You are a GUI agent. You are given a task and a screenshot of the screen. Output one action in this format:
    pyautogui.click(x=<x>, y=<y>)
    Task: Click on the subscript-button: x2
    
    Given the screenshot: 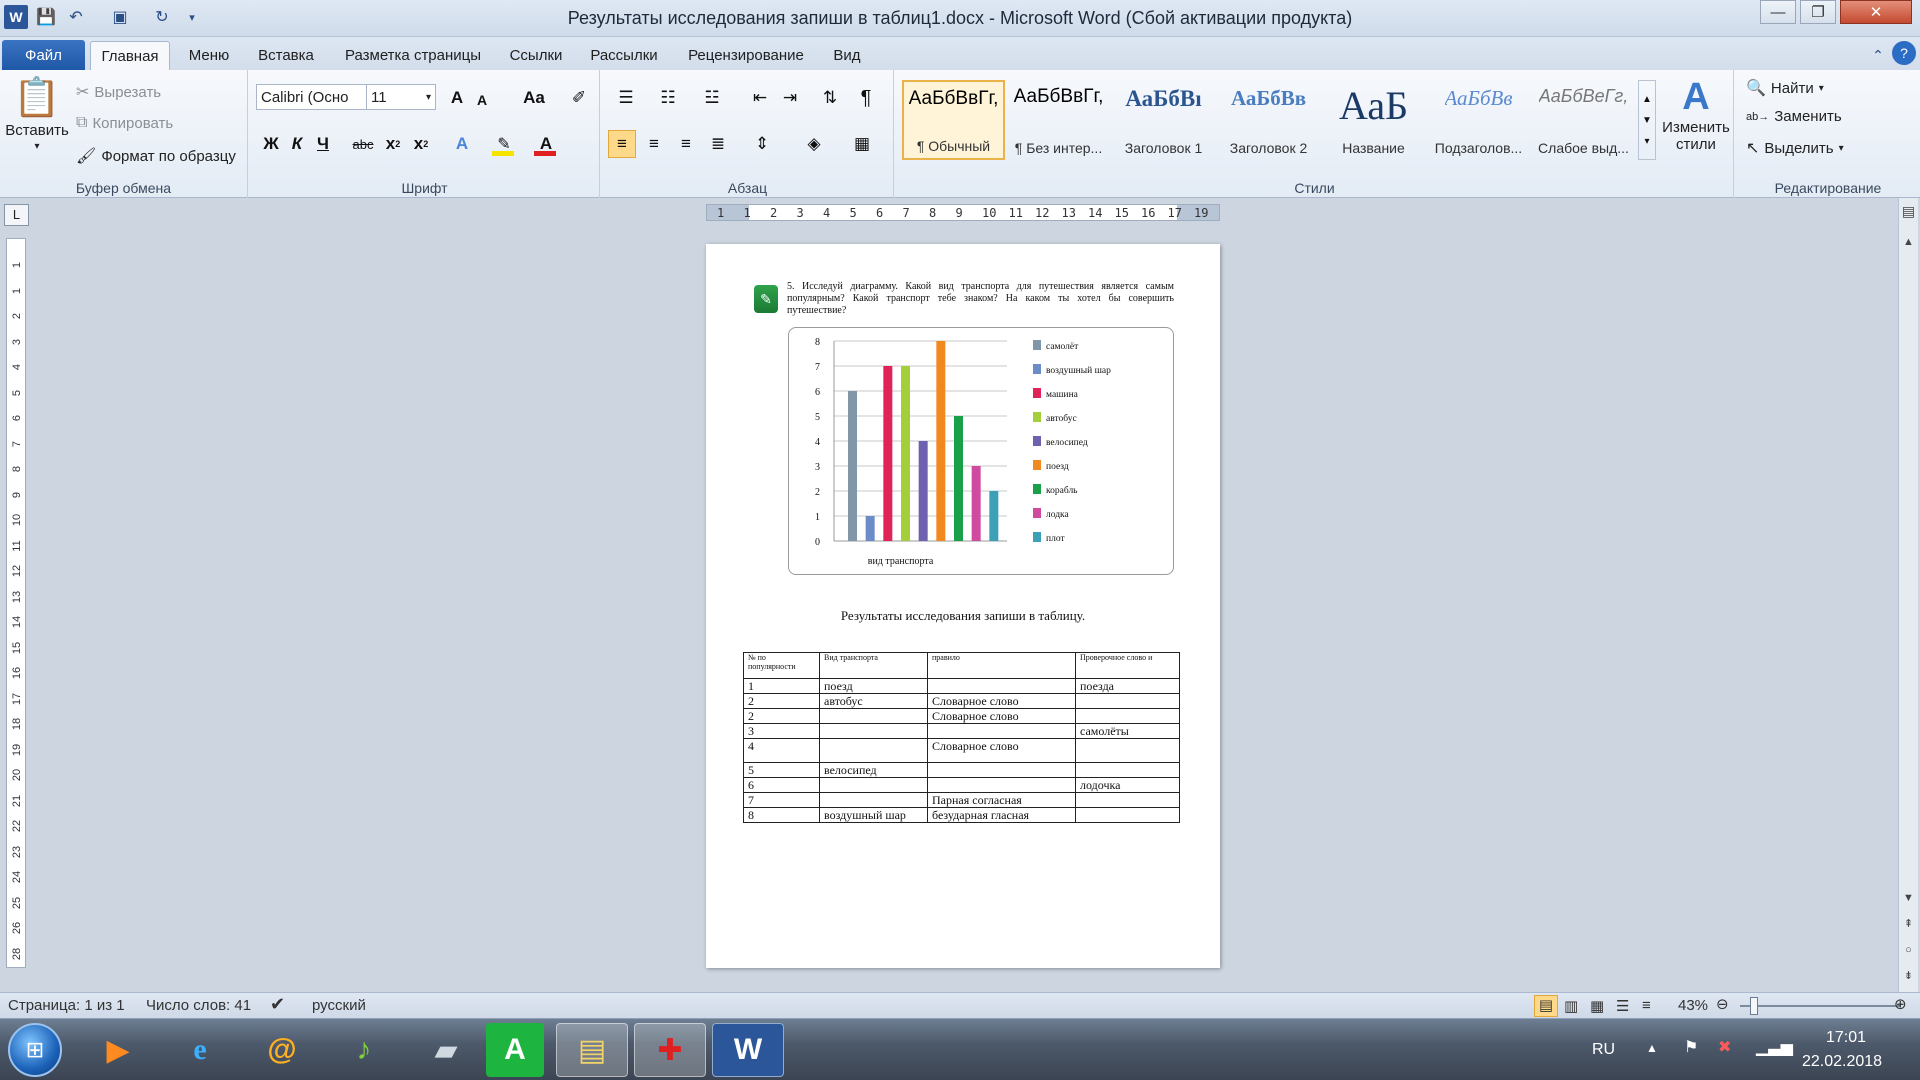 What is the action you would take?
    pyautogui.click(x=393, y=144)
    